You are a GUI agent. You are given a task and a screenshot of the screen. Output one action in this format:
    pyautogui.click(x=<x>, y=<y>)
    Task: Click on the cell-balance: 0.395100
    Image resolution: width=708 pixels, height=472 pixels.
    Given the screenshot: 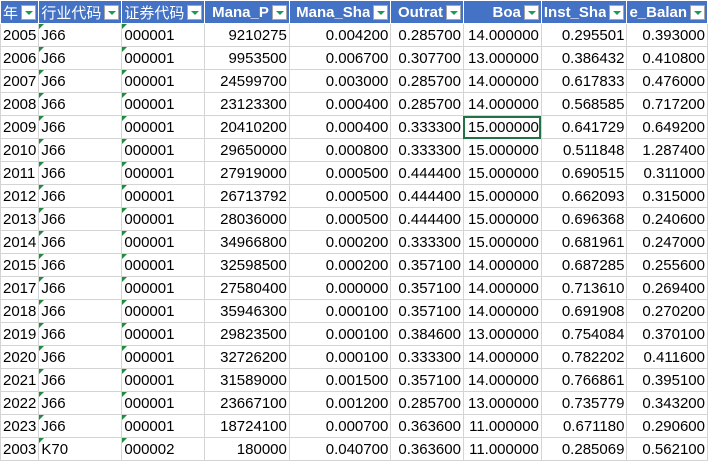 What is the action you would take?
    pyautogui.click(x=667, y=380)
    